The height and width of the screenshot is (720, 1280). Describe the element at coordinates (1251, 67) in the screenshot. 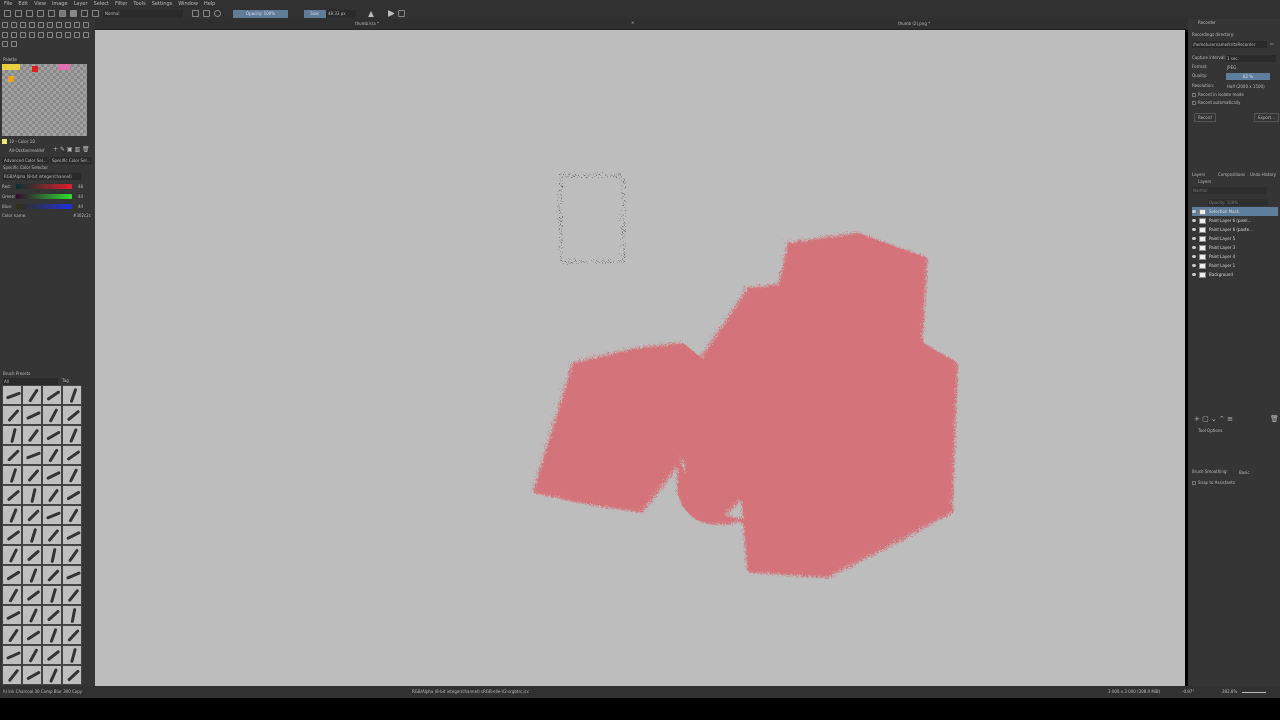

I see `format-select: JPEG` at that location.